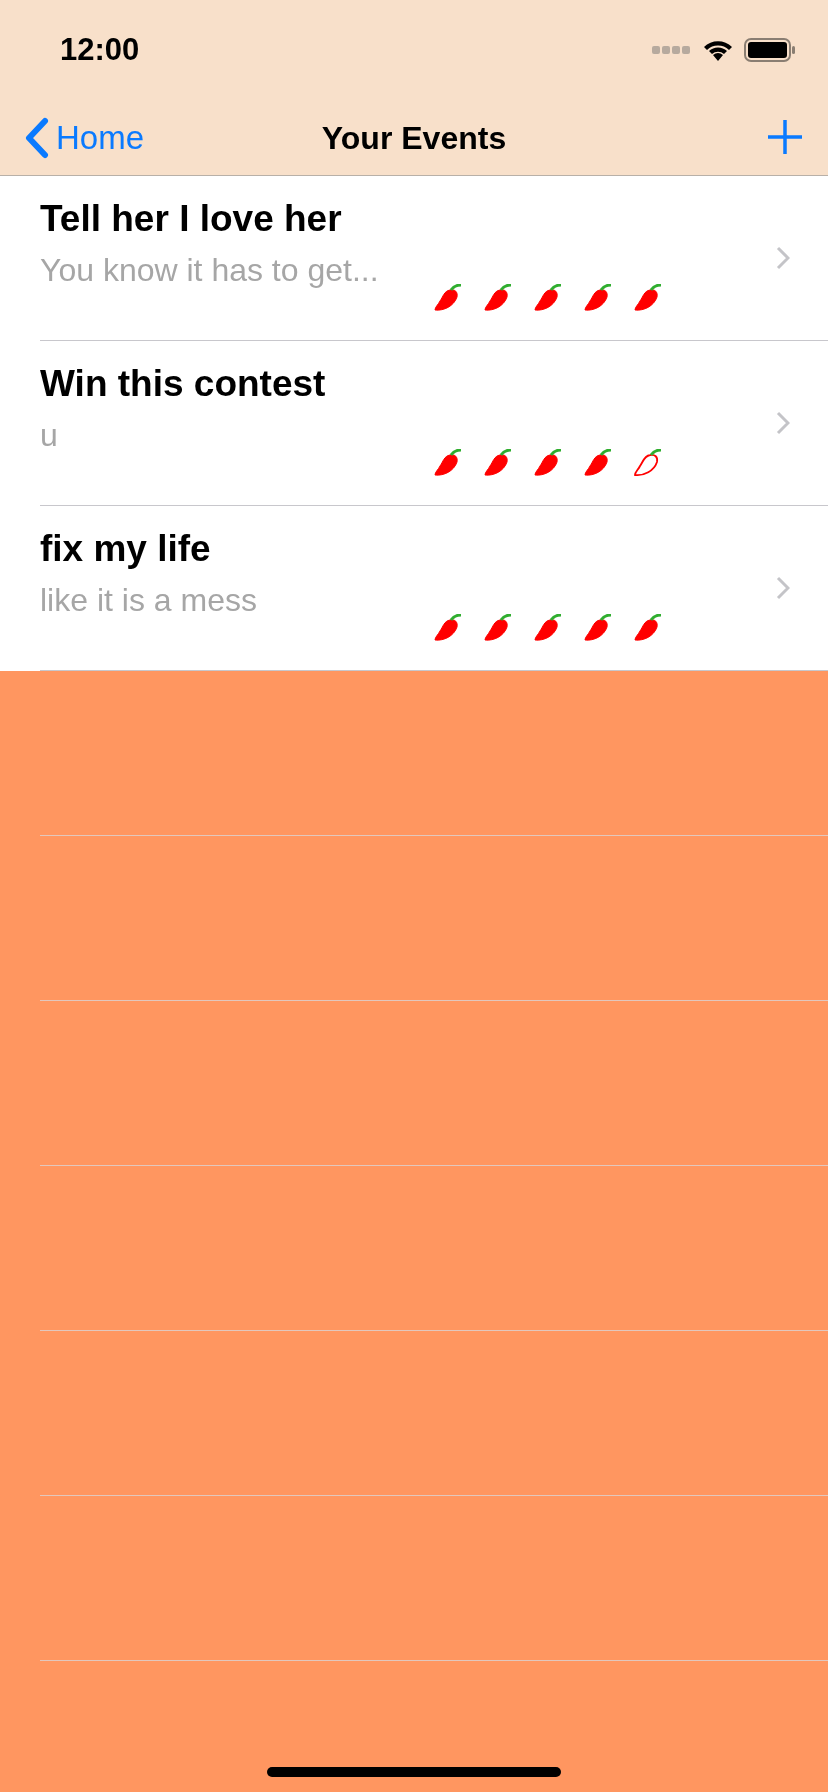  Describe the element at coordinates (100, 50) in the screenshot. I see `clock-time: 12:00` at that location.